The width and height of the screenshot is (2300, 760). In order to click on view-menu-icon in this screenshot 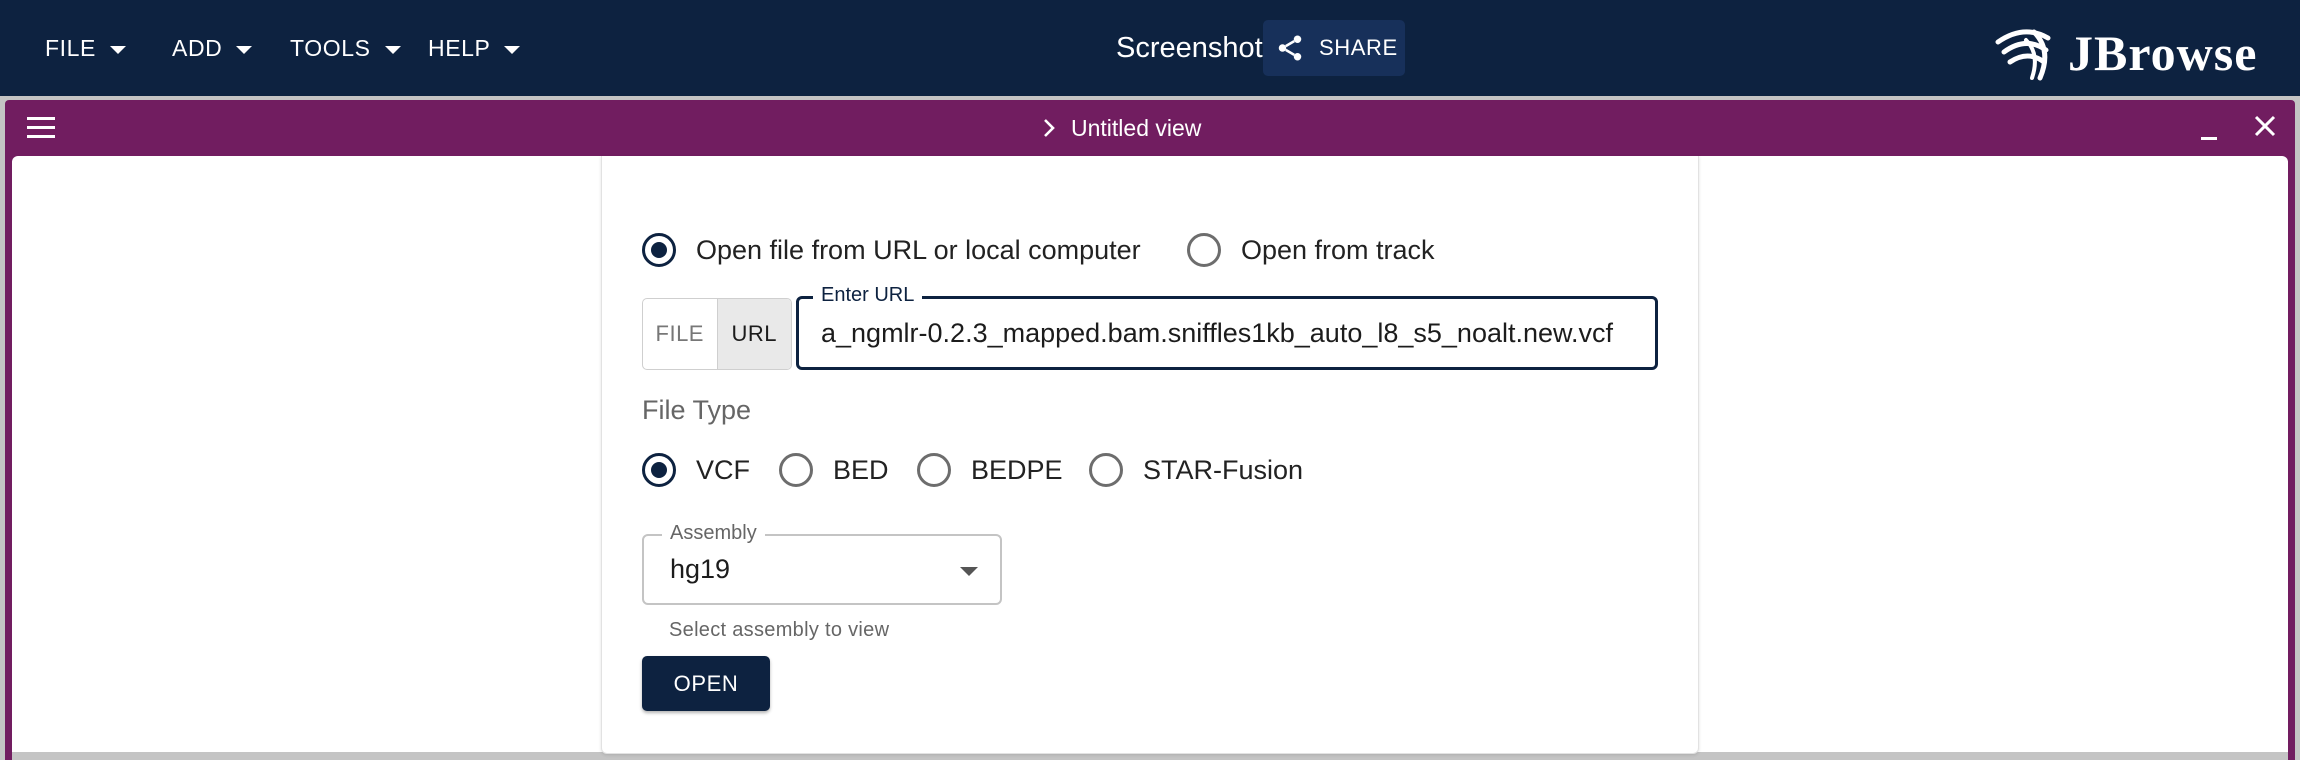, I will do `click(41, 128)`.